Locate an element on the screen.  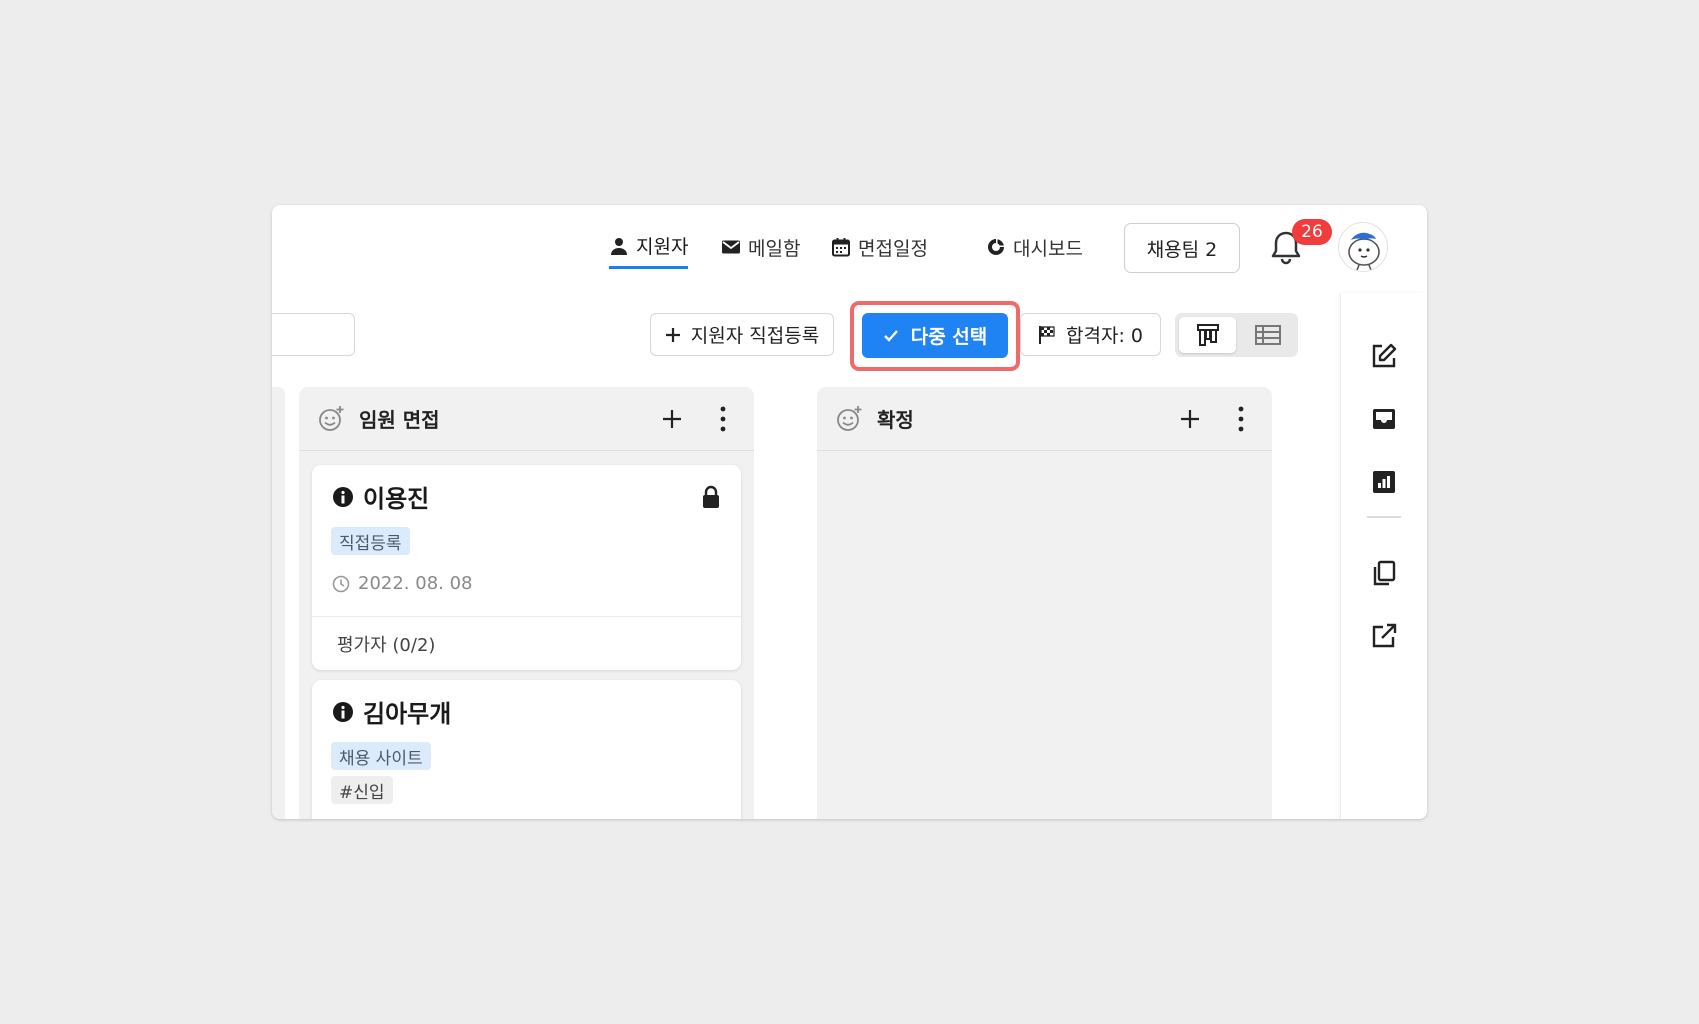
check-icon is located at coordinates (890, 335).